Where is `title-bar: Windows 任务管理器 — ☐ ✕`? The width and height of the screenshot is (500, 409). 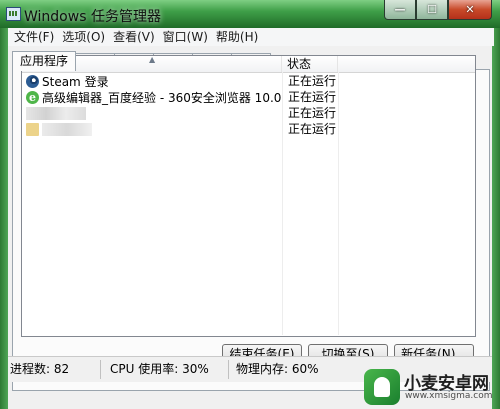
title-bar: Windows 任务管理器 — ☐ ✕ is located at coordinates (250, 14).